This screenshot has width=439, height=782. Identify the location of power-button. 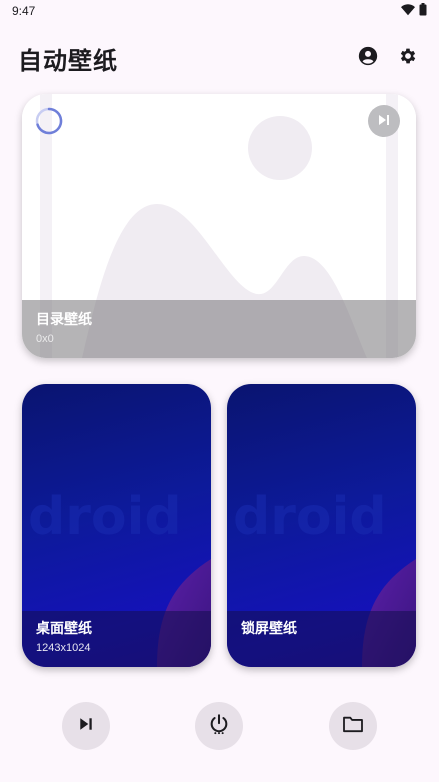
(219, 726).